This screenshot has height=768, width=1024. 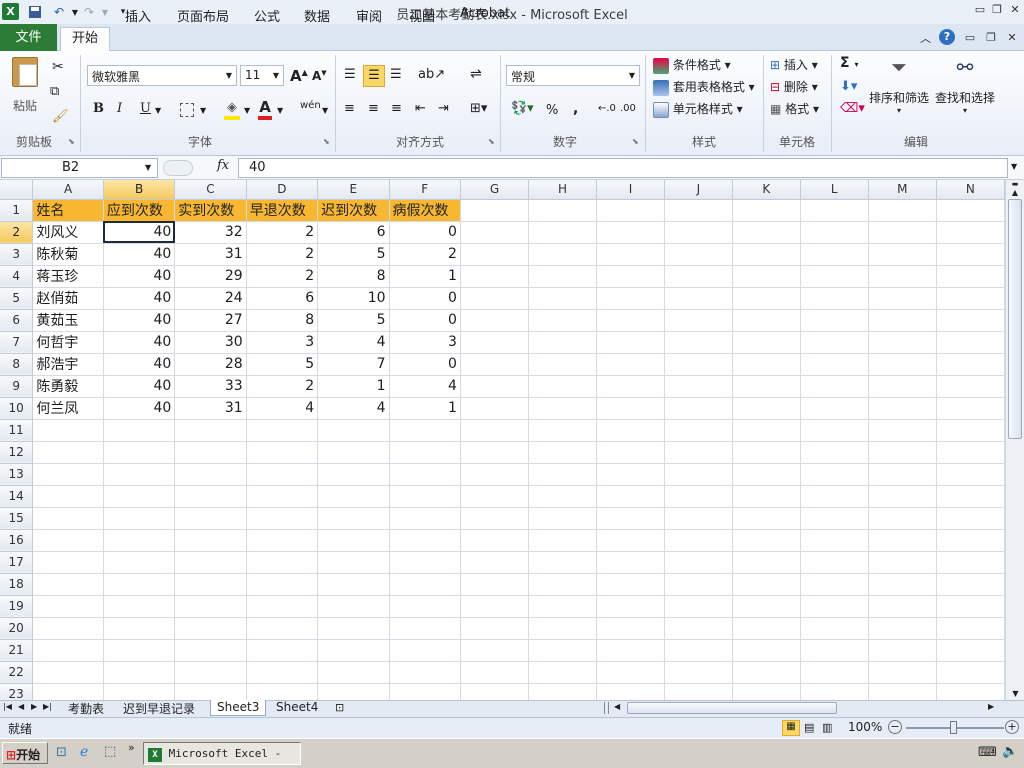 What do you see at coordinates (349, 108) in the screenshot?
I see `align-left-icon: ≡` at bounding box center [349, 108].